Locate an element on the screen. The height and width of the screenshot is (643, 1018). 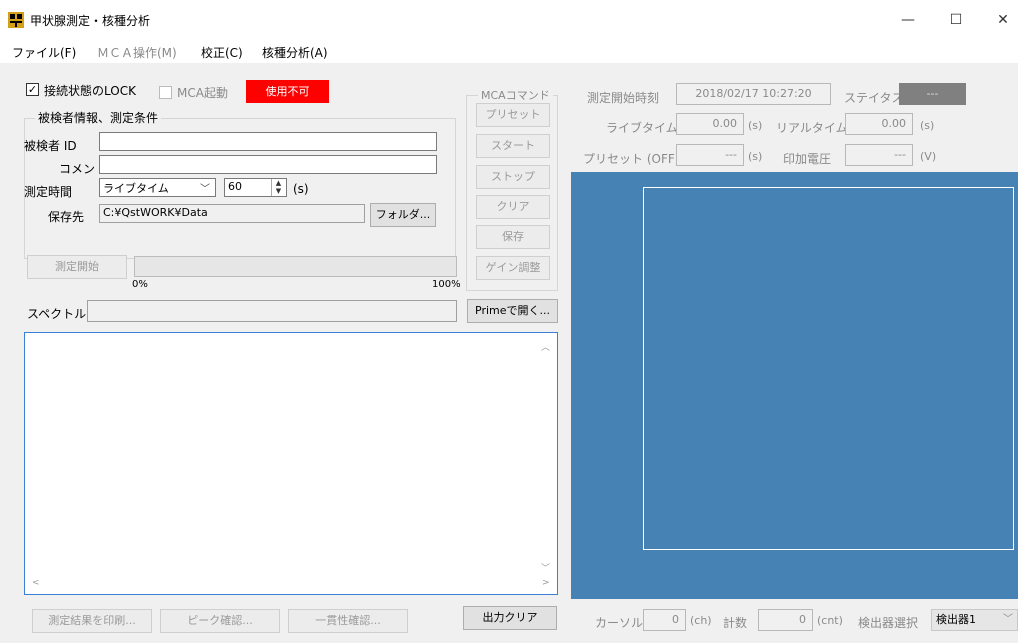
minimize-button: — is located at coordinates (908, 21).